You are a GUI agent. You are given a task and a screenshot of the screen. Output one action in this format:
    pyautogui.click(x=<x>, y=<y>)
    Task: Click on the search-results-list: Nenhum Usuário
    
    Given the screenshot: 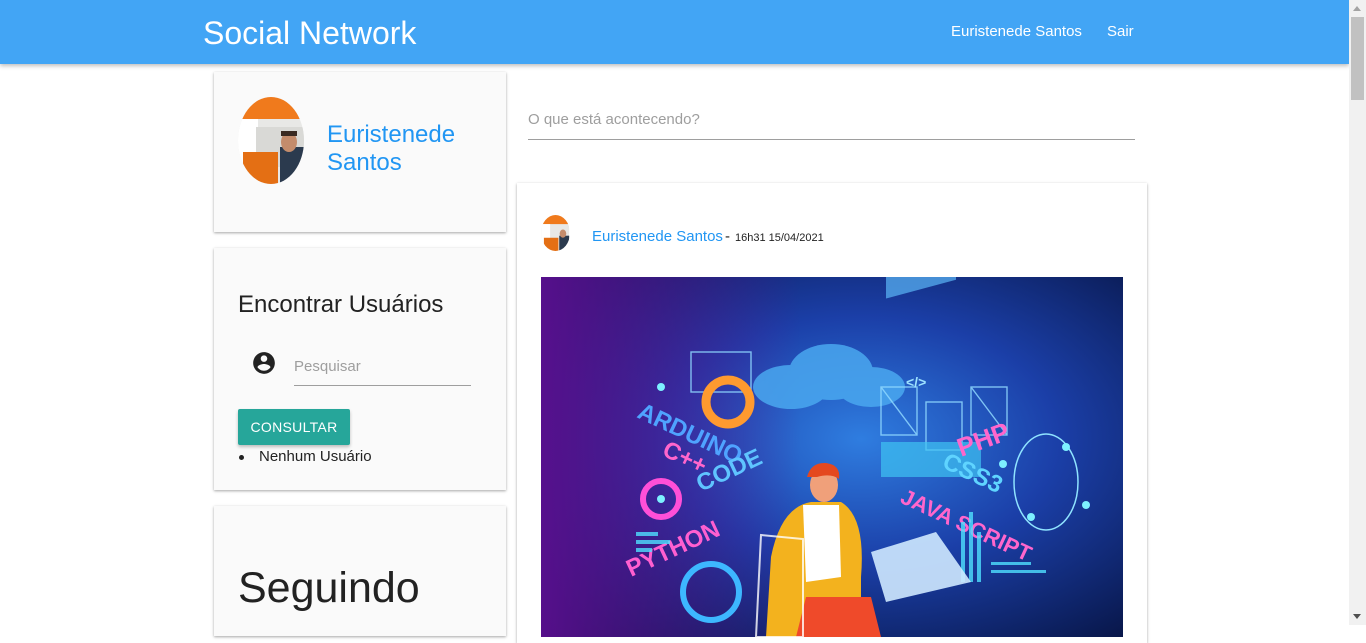 What is the action you would take?
    pyautogui.click(x=305, y=457)
    